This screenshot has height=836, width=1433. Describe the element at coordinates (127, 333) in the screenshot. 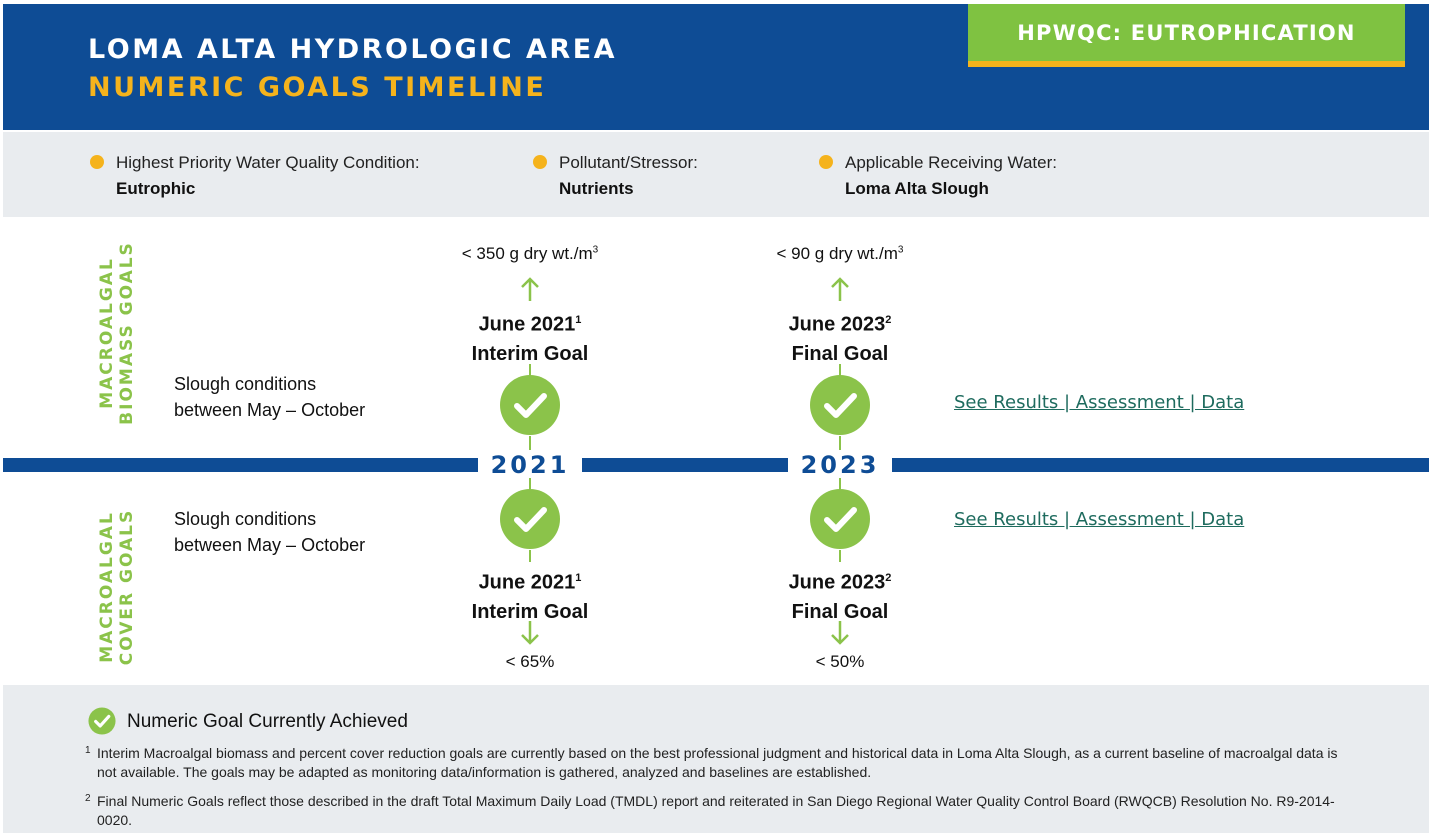

I see `section-label-line2: BIOMASS GOALS` at that location.